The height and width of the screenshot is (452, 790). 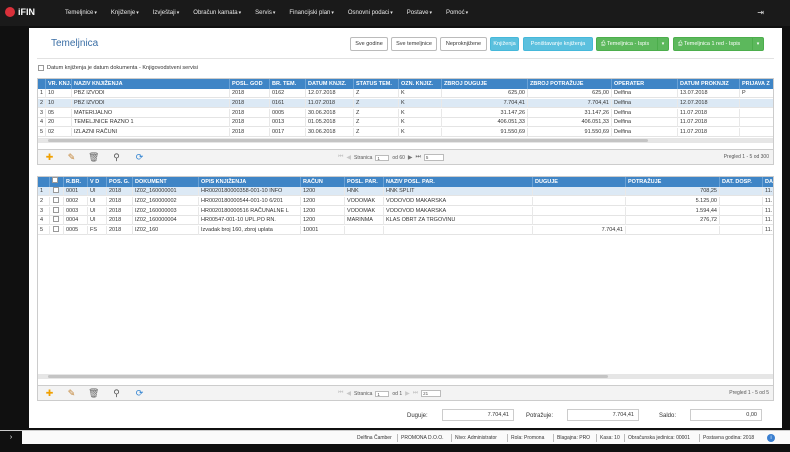 I want to click on col-header-operater: OPERATER, so click(x=645, y=84).